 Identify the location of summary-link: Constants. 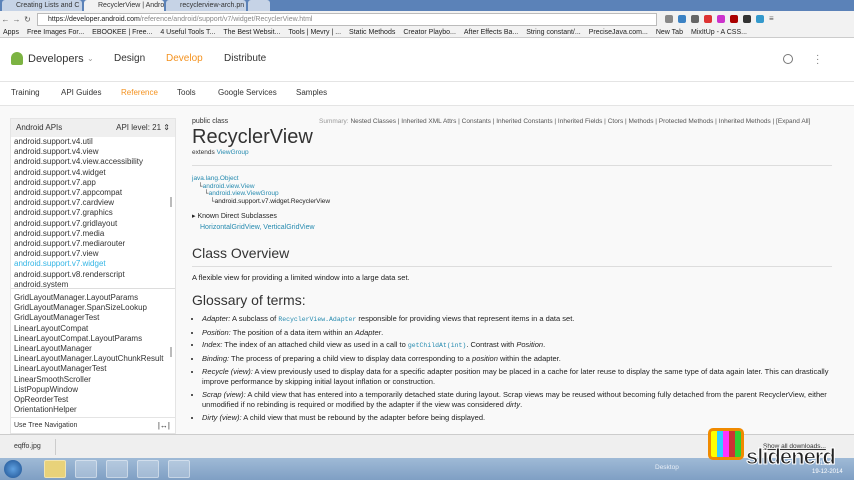
(476, 121).